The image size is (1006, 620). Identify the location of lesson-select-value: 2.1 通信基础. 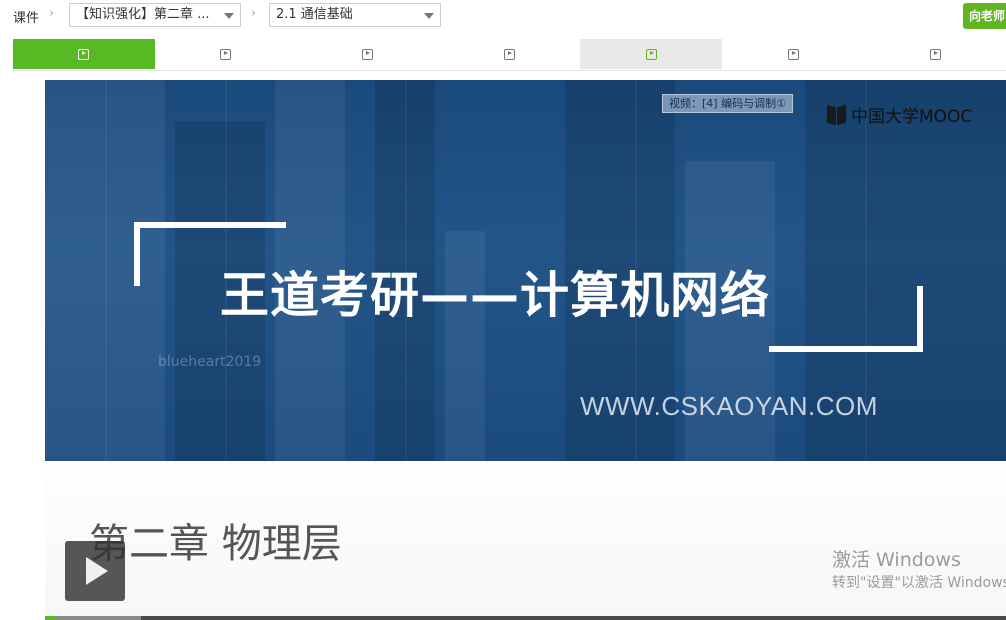
(314, 14).